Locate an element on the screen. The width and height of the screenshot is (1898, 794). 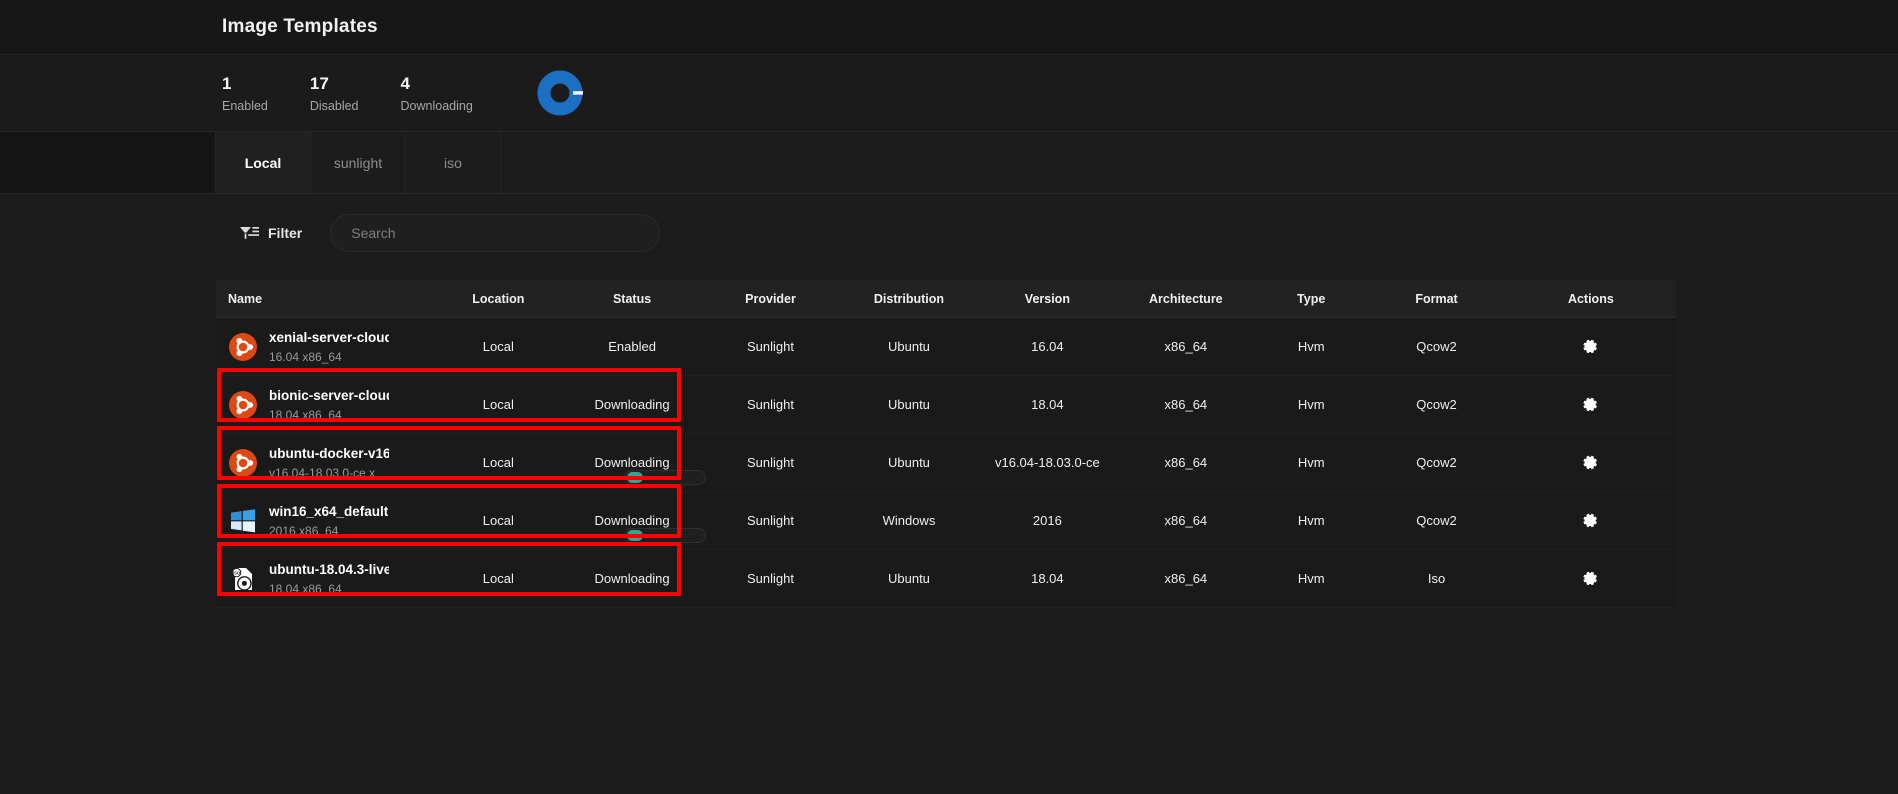
template-subtitle: 2016 x86_64 is located at coordinates (304, 530).